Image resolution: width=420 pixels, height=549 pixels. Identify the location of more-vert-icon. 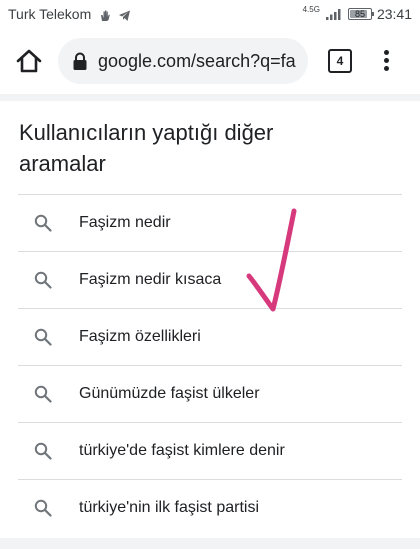
(386, 61).